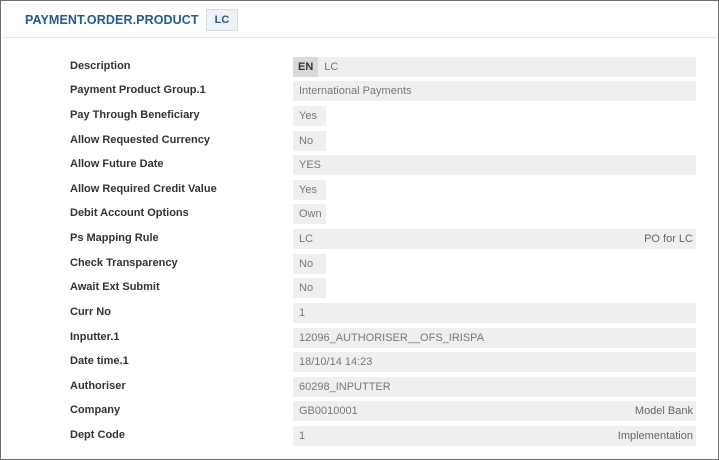  I want to click on field-label: Ps Mapping Rule, so click(114, 238).